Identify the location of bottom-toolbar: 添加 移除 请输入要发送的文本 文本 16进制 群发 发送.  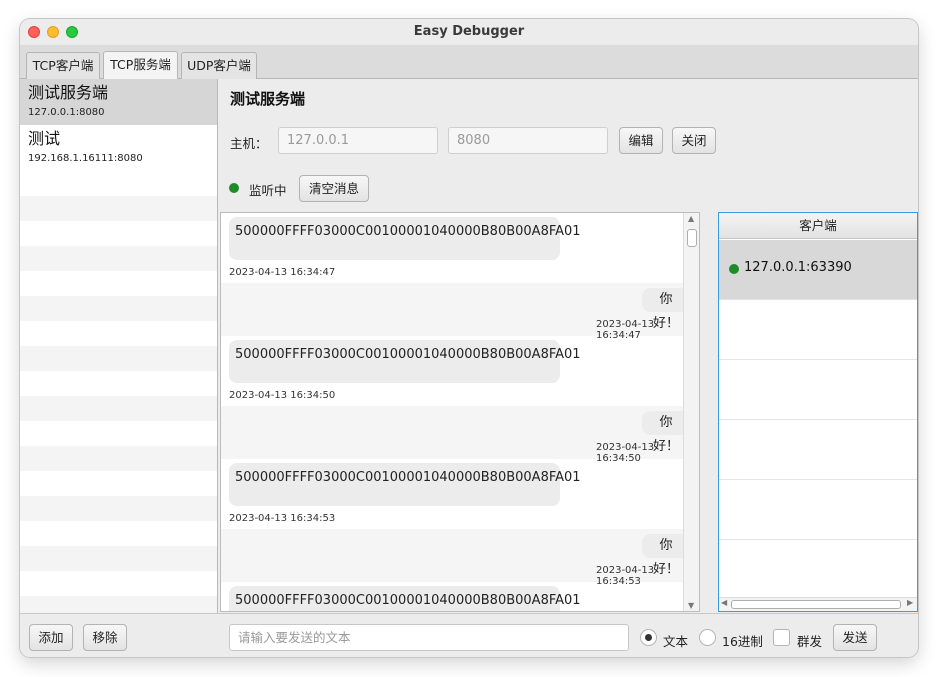
(469, 635).